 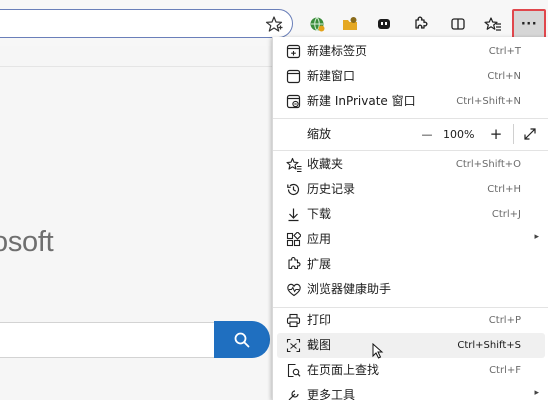 I want to click on menu-item-label: 扩展, so click(x=319, y=264).